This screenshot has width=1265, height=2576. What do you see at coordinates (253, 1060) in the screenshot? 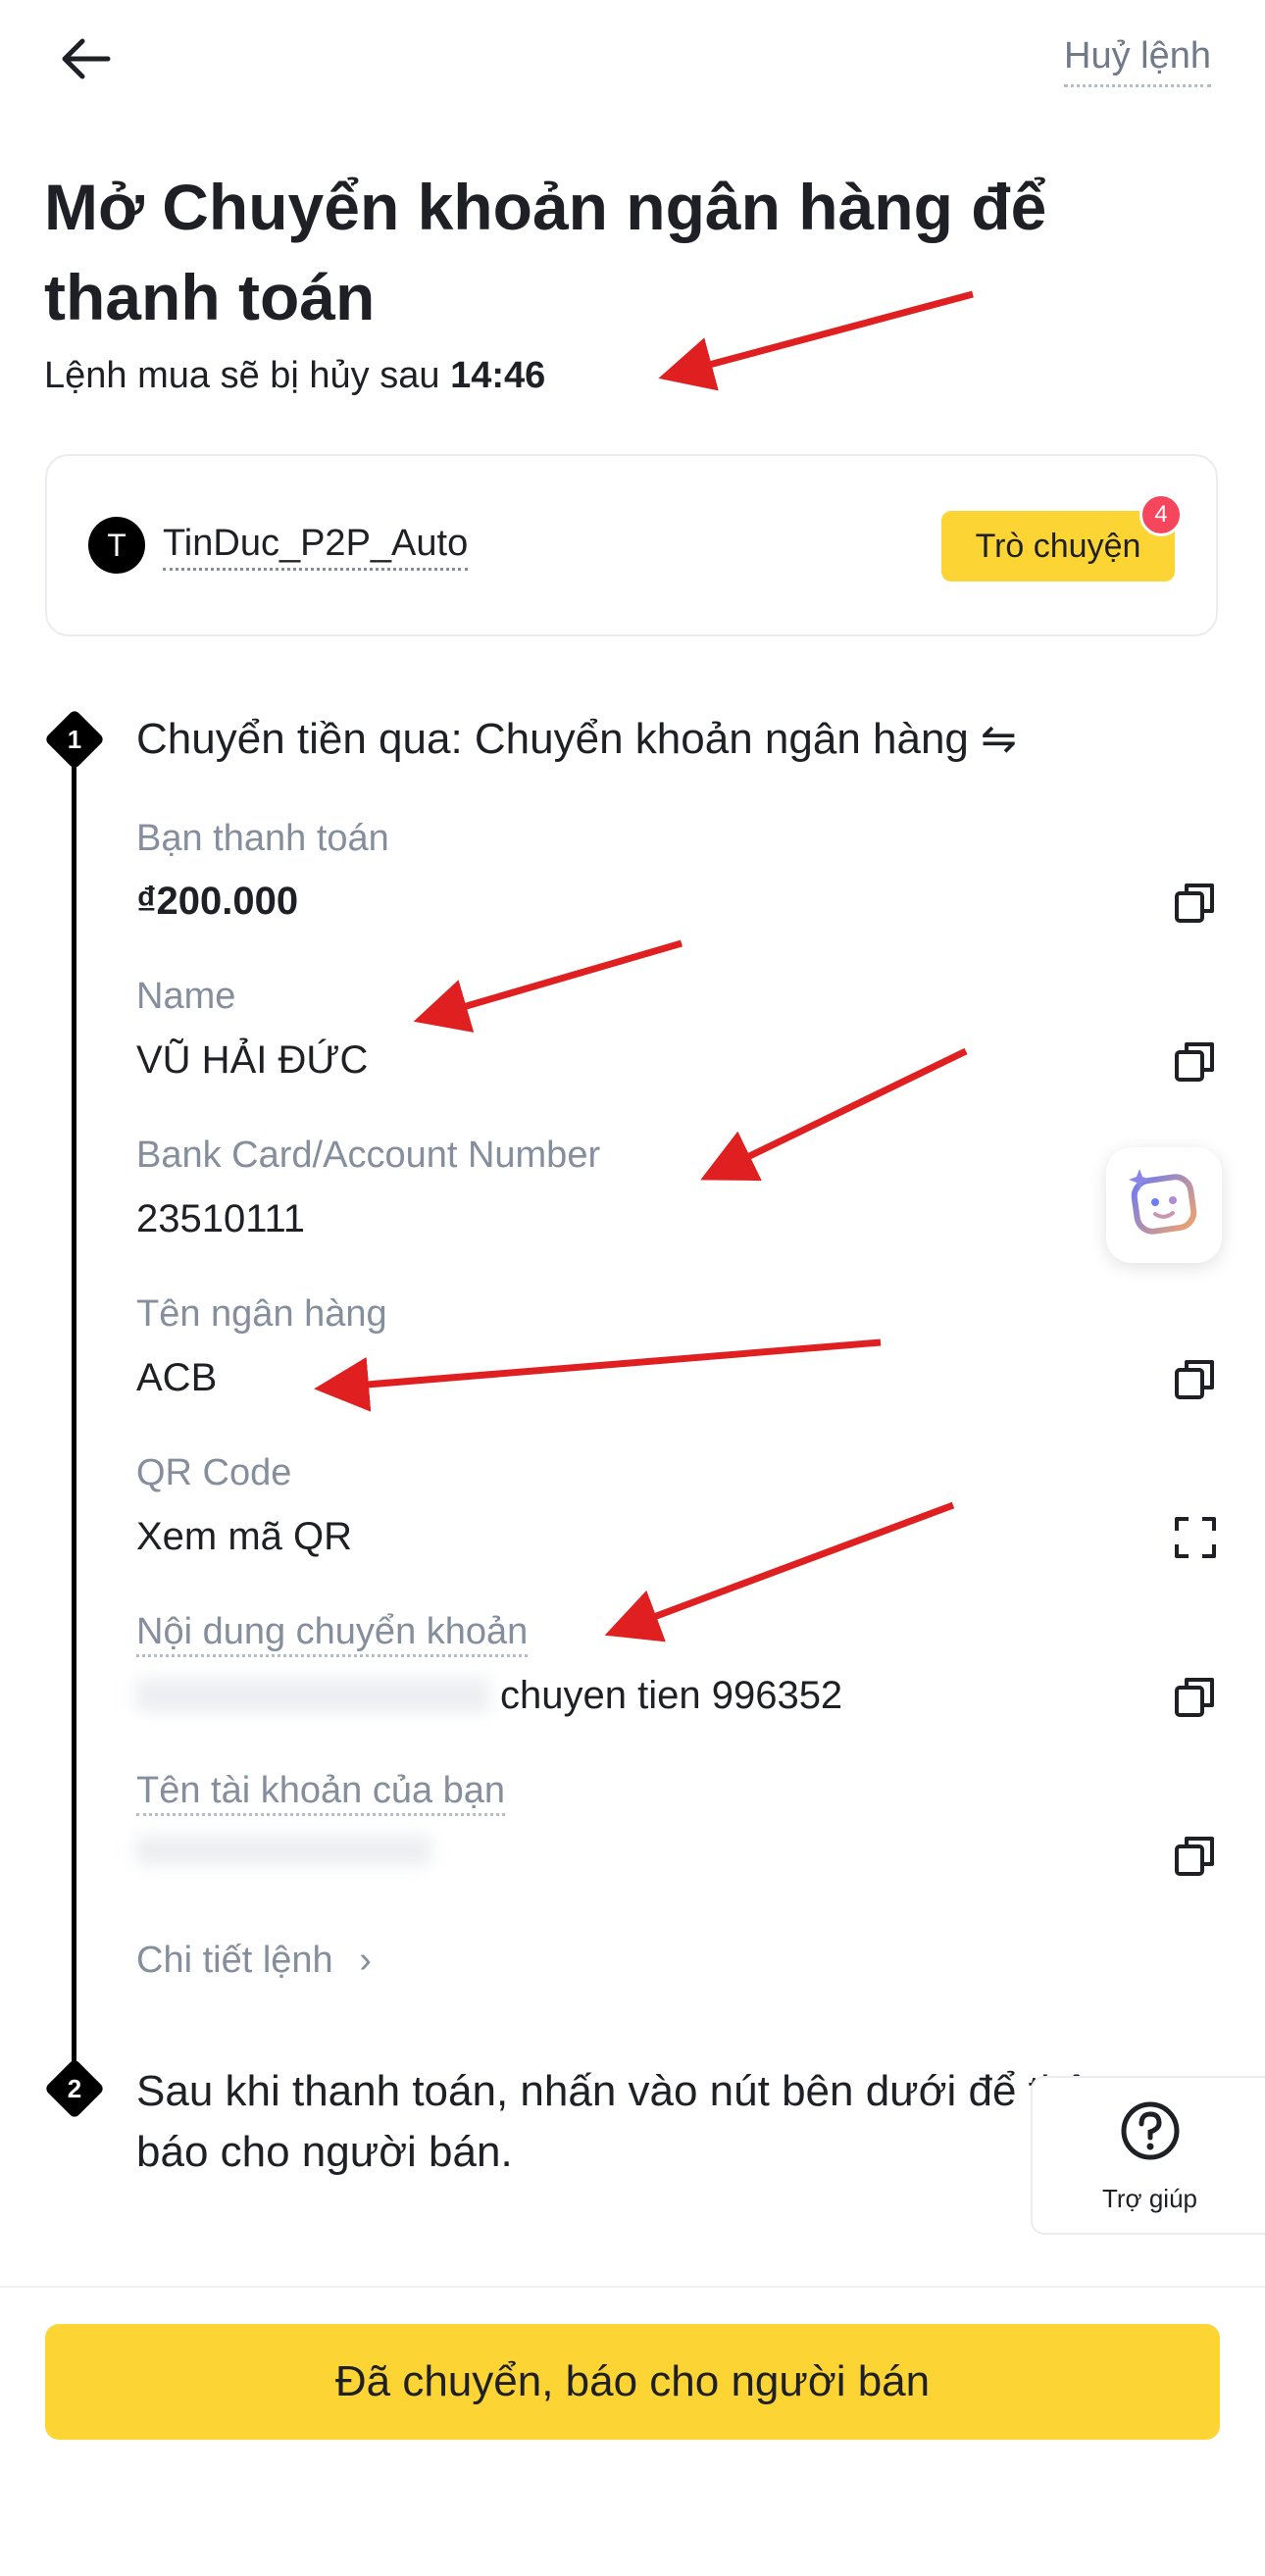
I see `name-value: VŨ HẢI ĐỨC` at bounding box center [253, 1060].